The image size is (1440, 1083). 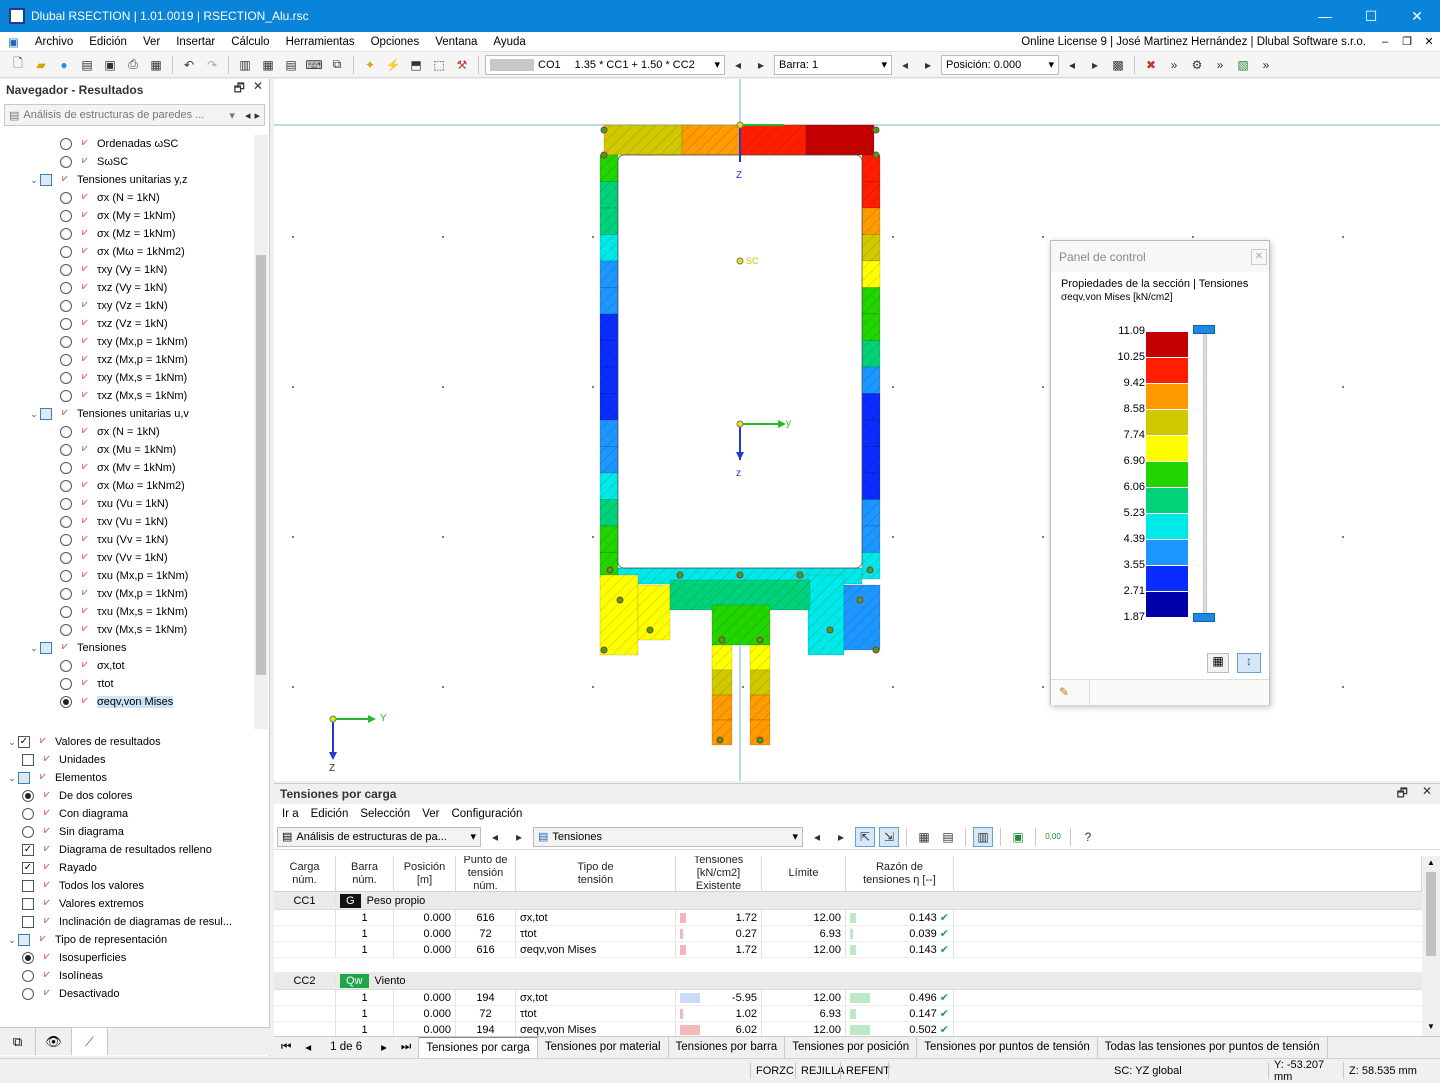 What do you see at coordinates (668, 836) in the screenshot?
I see `results-type-combo: ▤ Tensiones ▾` at bounding box center [668, 836].